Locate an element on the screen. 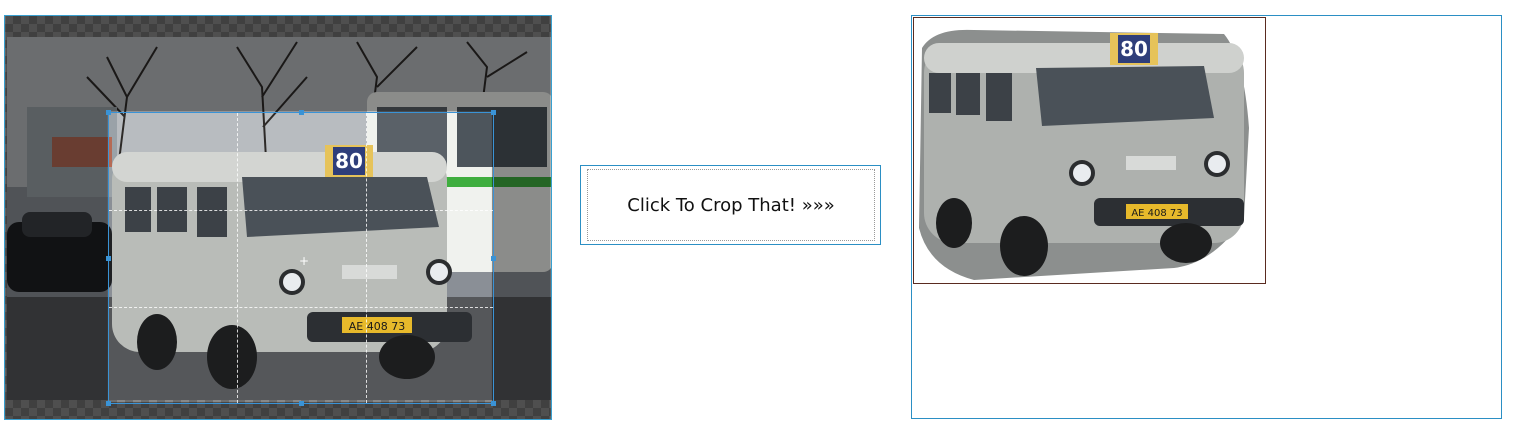  crop-handle-sw is located at coordinates (108, 403).